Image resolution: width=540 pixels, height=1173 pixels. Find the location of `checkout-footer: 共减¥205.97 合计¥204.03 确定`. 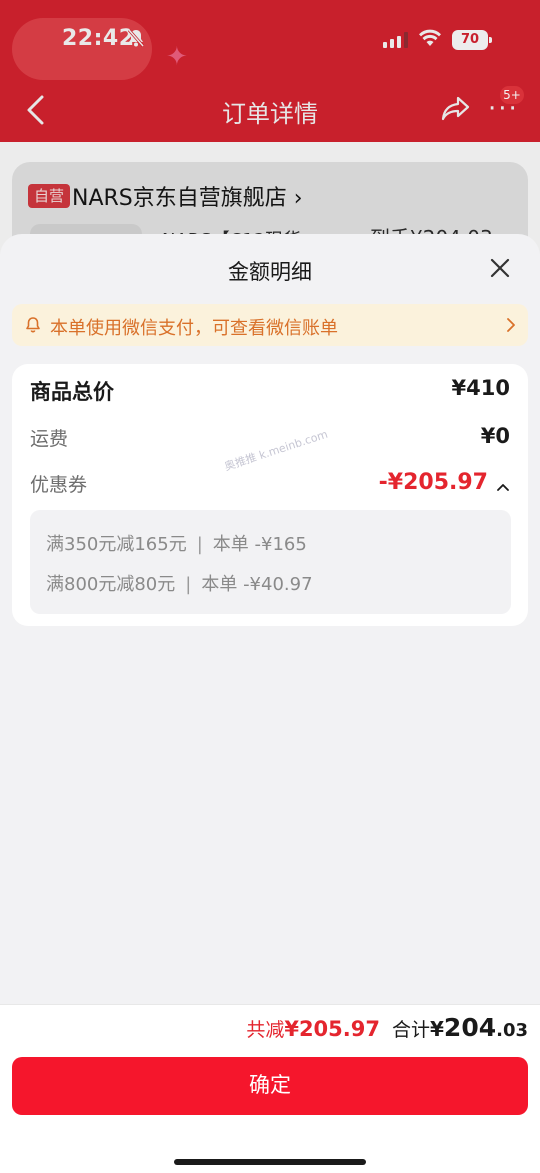

checkout-footer: 共减¥205.97 合计¥204.03 确定 is located at coordinates (270, 1088).